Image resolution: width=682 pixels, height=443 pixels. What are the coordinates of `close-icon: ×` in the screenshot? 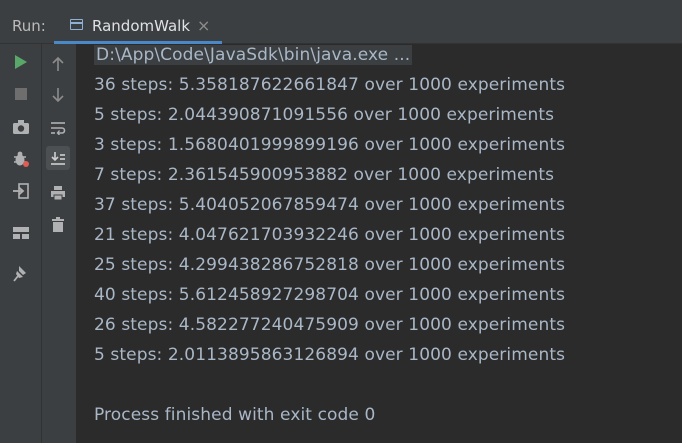 It's located at (203, 25).